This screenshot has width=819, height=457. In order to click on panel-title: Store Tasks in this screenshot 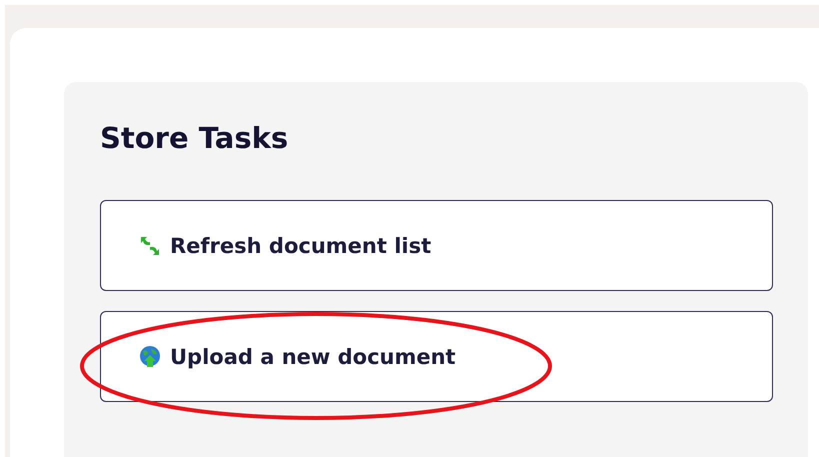, I will do `click(195, 138)`.